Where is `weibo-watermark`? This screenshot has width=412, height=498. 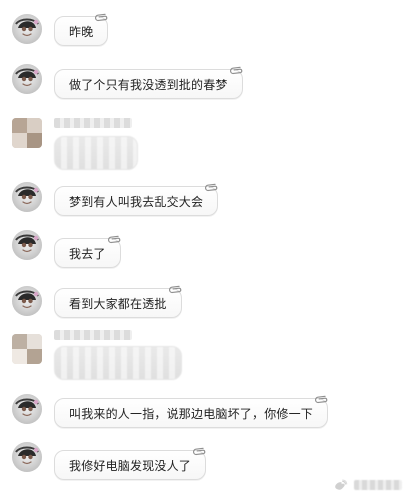
weibo-watermark is located at coordinates (368, 485).